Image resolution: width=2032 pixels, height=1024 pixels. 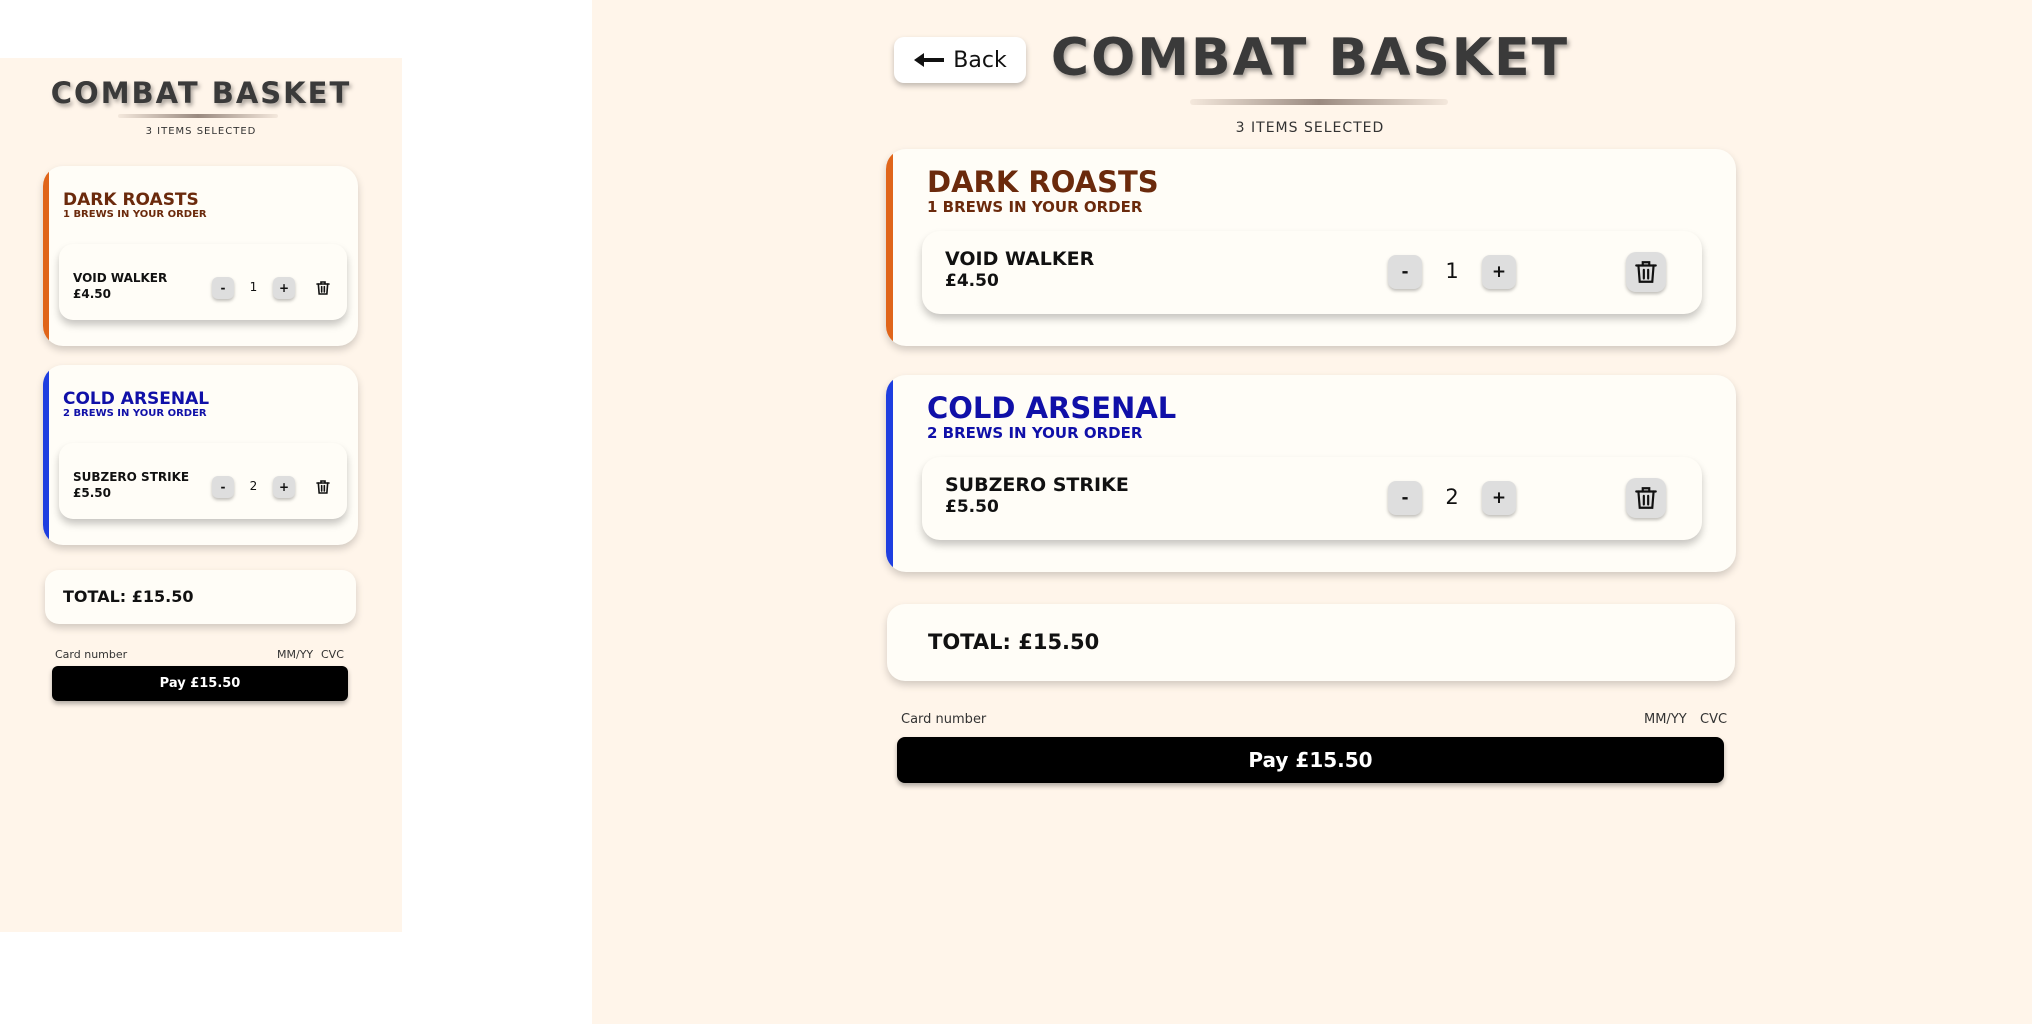 What do you see at coordinates (980, 60) in the screenshot?
I see `back-button-label: Back` at bounding box center [980, 60].